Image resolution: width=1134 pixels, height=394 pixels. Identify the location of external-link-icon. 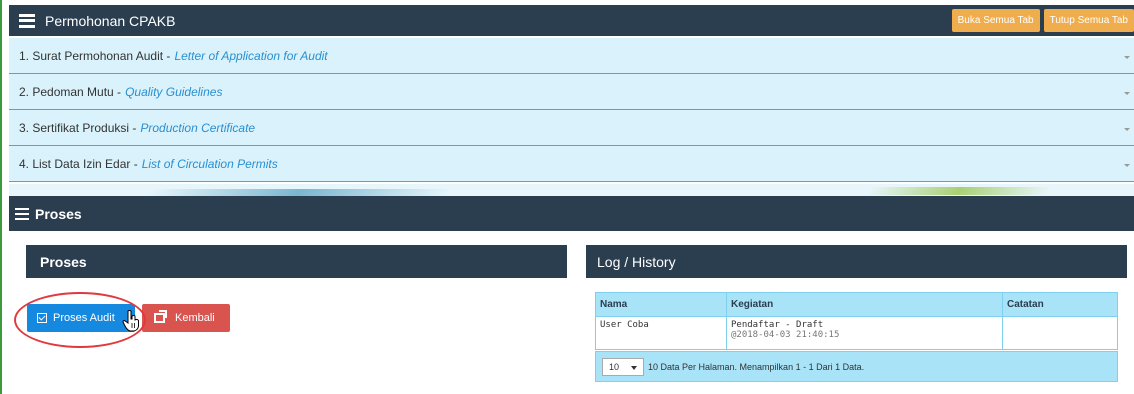
(160, 316).